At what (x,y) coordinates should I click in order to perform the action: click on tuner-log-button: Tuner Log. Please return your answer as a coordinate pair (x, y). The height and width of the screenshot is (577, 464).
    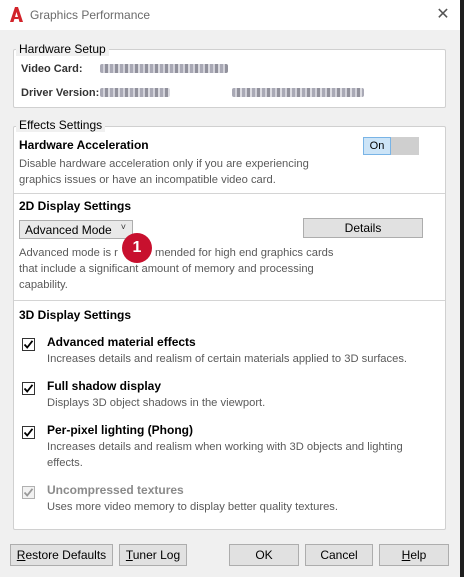
    Looking at the image, I should click on (153, 555).